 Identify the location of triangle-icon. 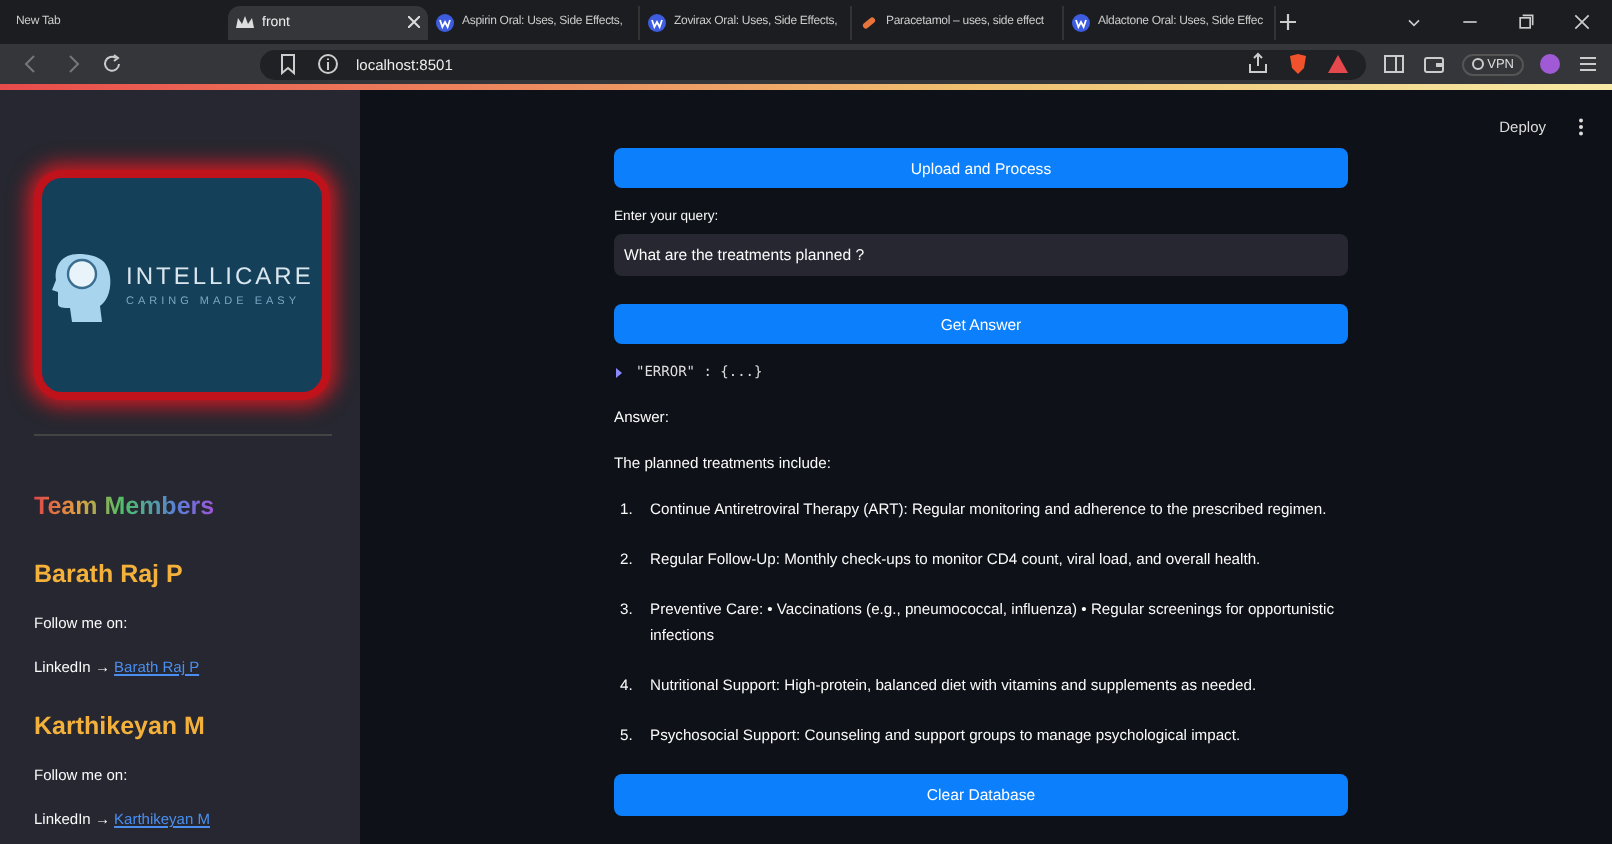
(1337, 64).